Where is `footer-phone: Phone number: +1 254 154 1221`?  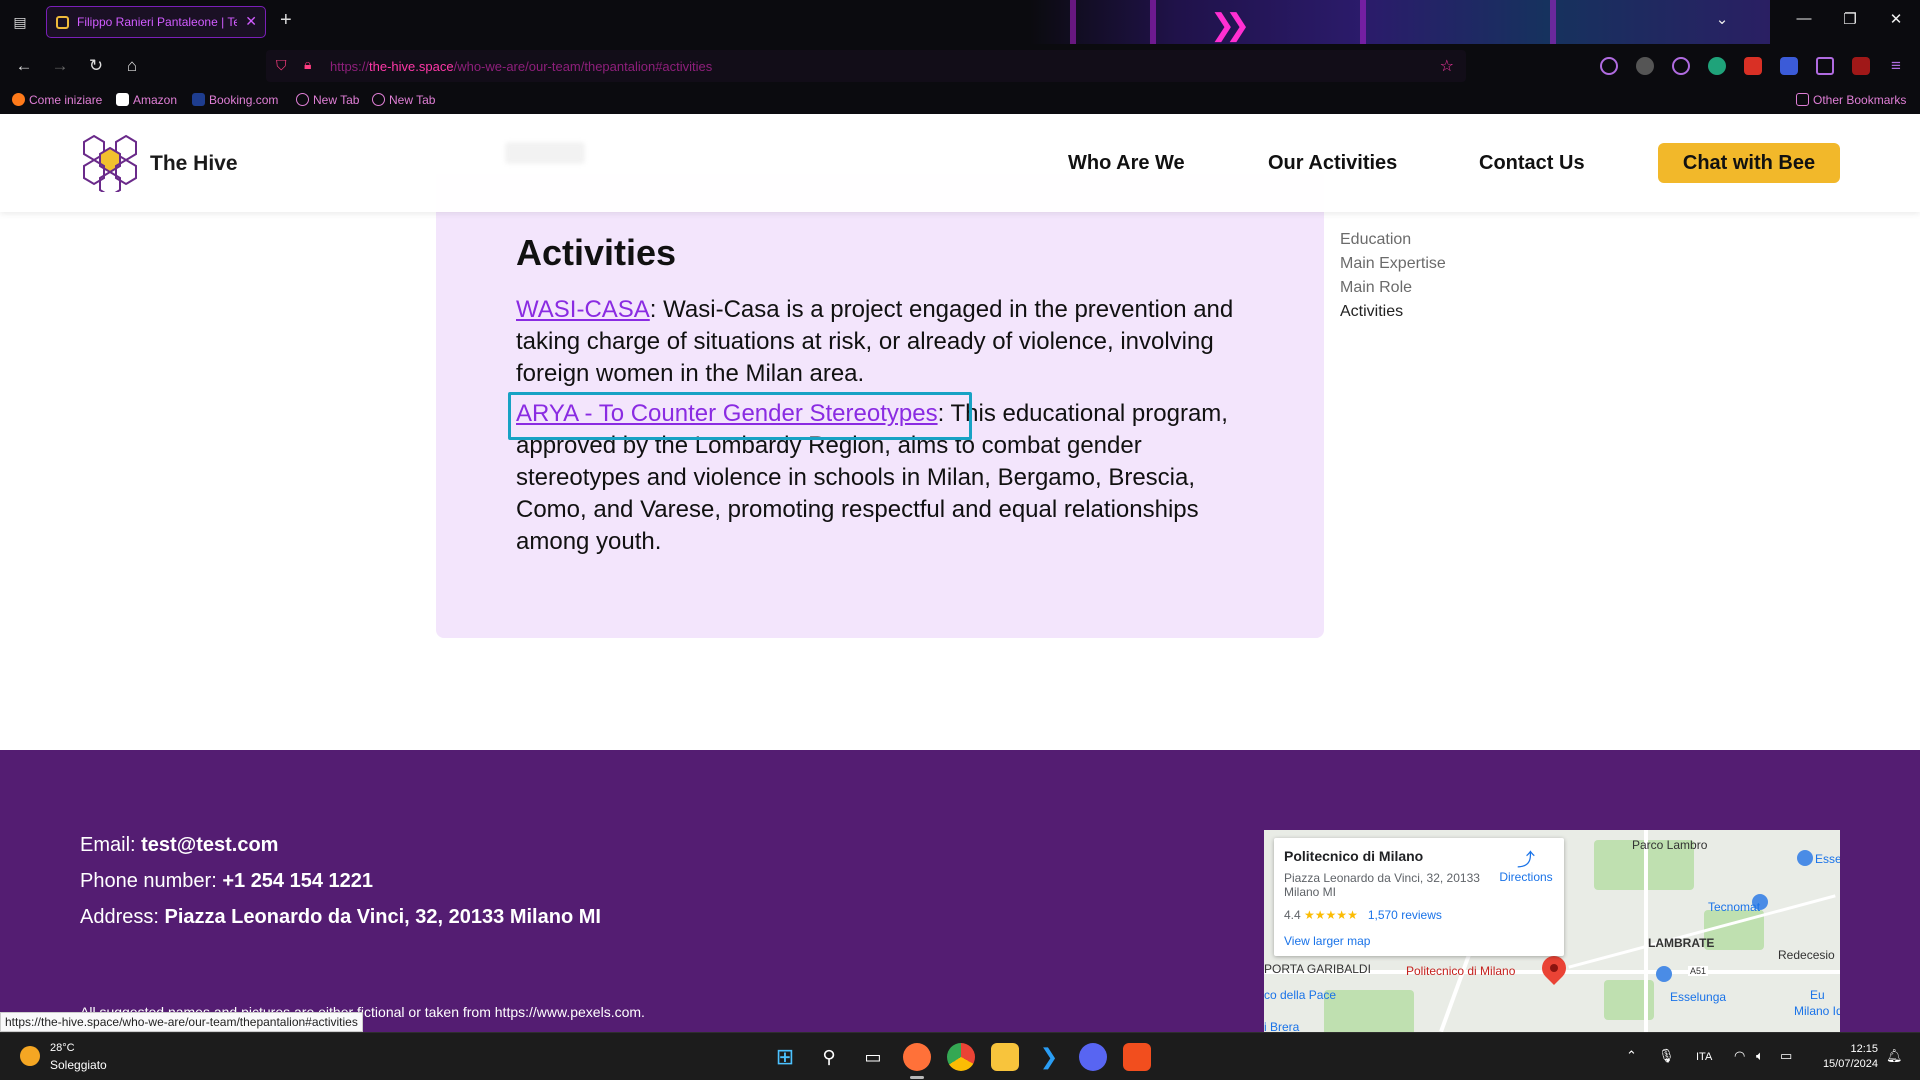 footer-phone: Phone number: +1 254 154 1221 is located at coordinates (227, 881).